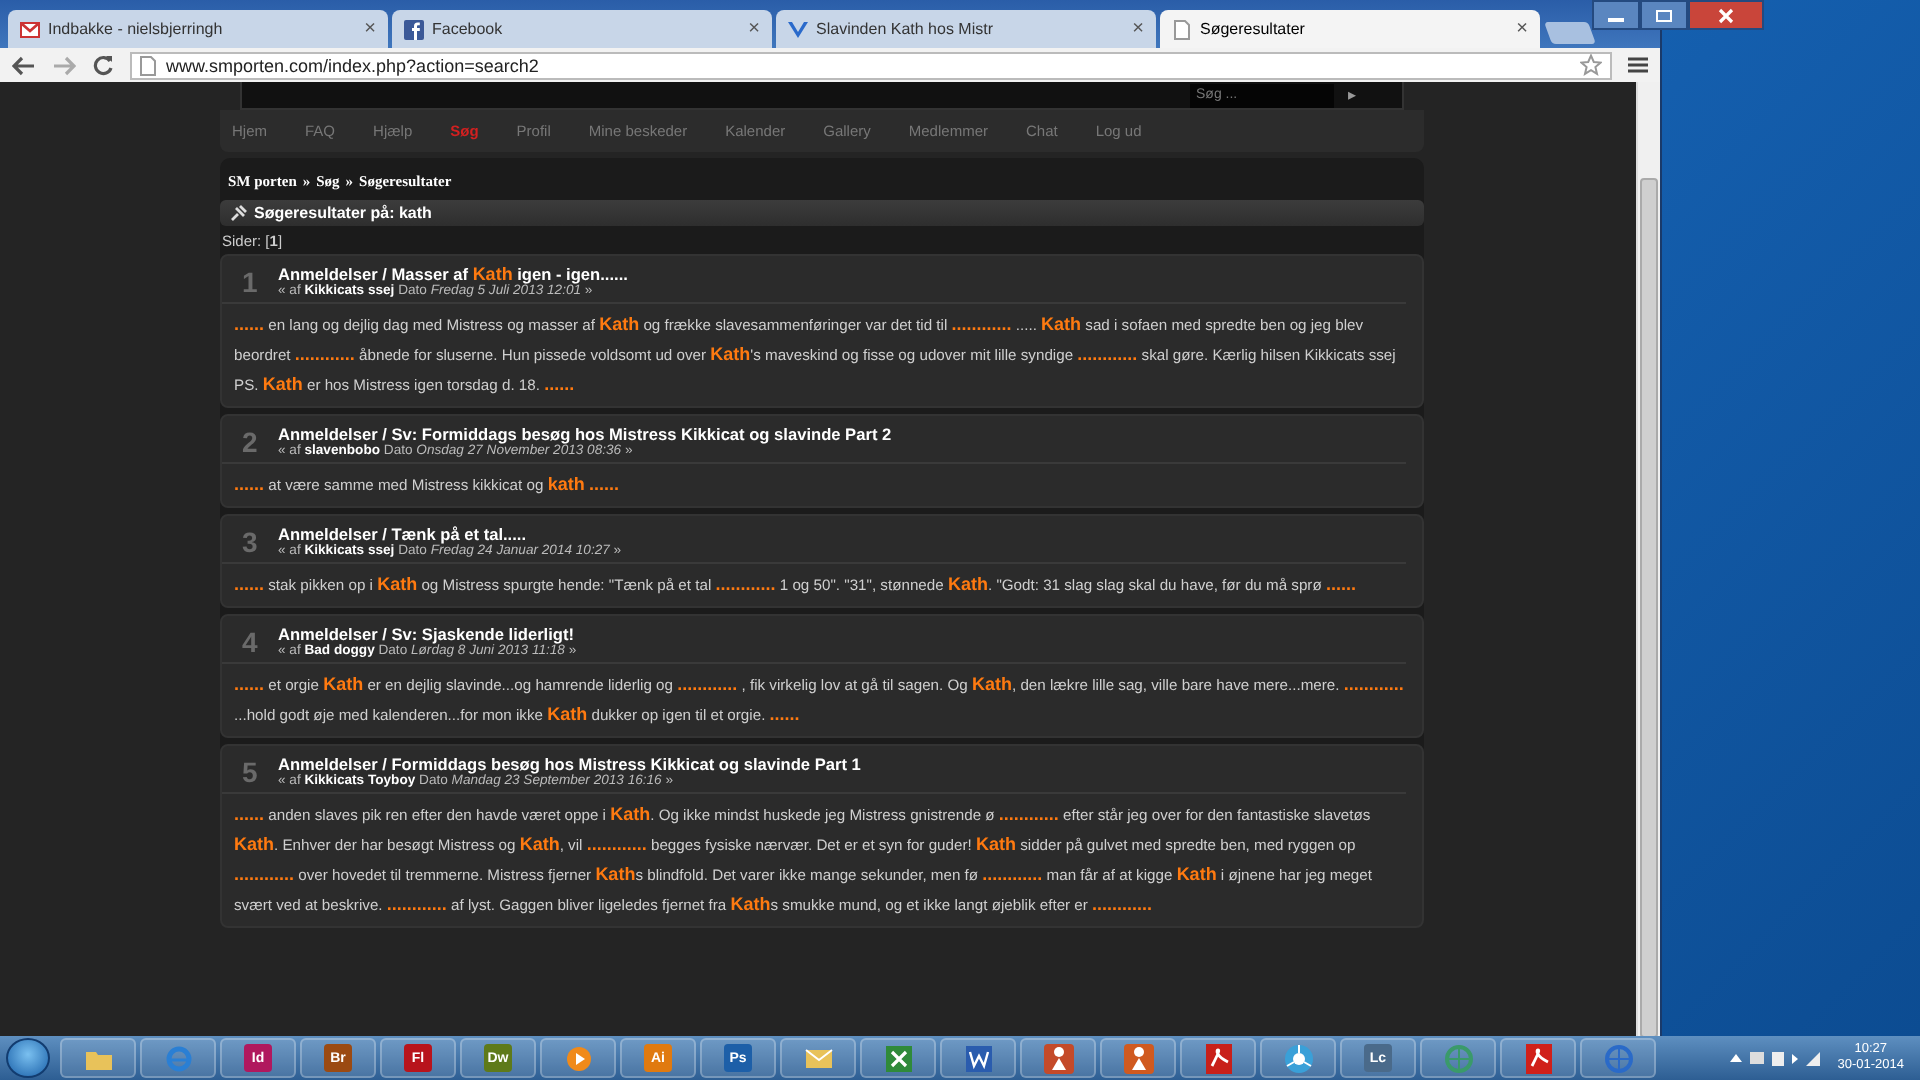 The height and width of the screenshot is (1080, 1920). I want to click on results-heading: Søgeresultater på: kath, so click(343, 213).